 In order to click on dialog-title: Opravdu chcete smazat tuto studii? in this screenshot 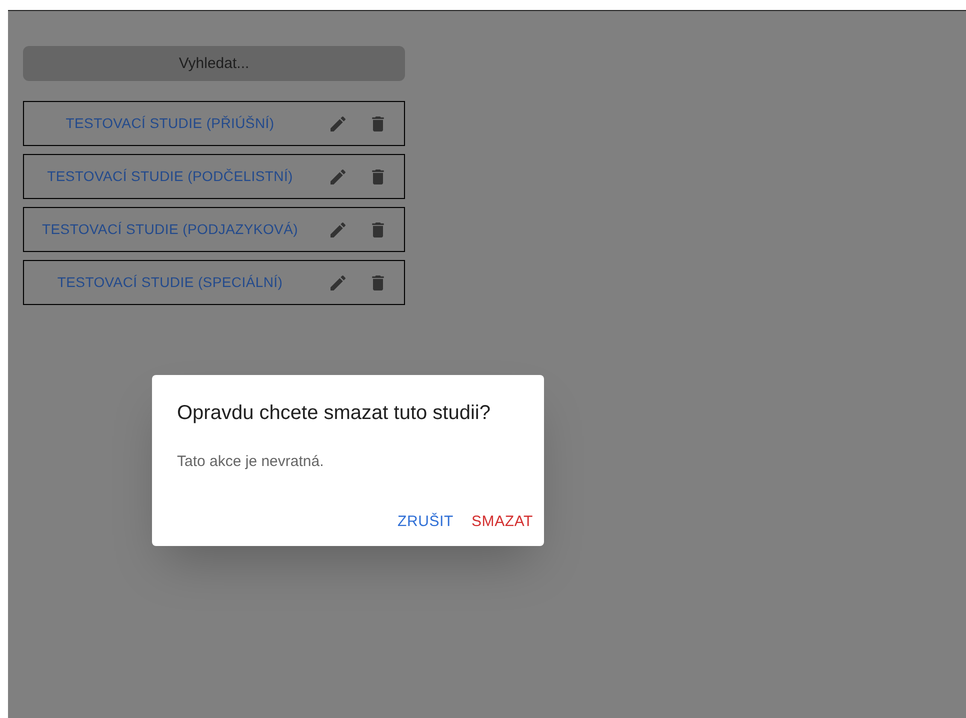, I will do `click(334, 413)`.